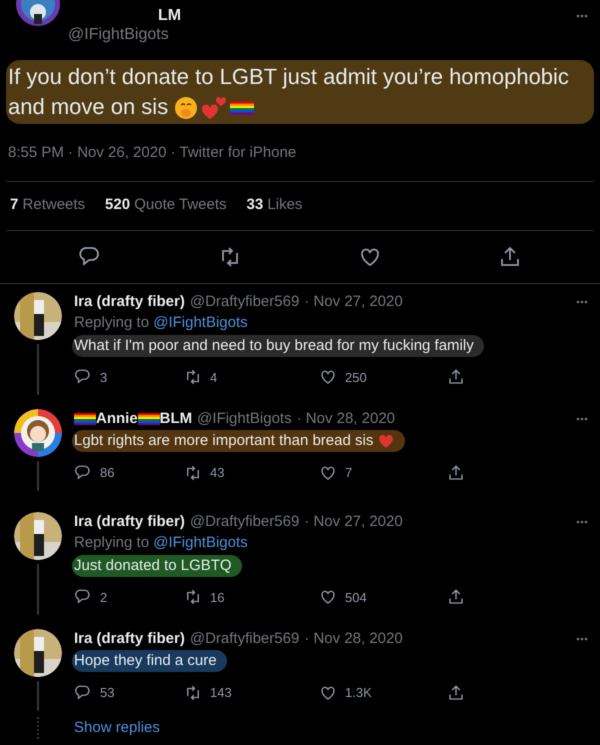 The image size is (600, 745). I want to click on reply-text: Lgbt rights are more important than bread sis, so click(239, 441).